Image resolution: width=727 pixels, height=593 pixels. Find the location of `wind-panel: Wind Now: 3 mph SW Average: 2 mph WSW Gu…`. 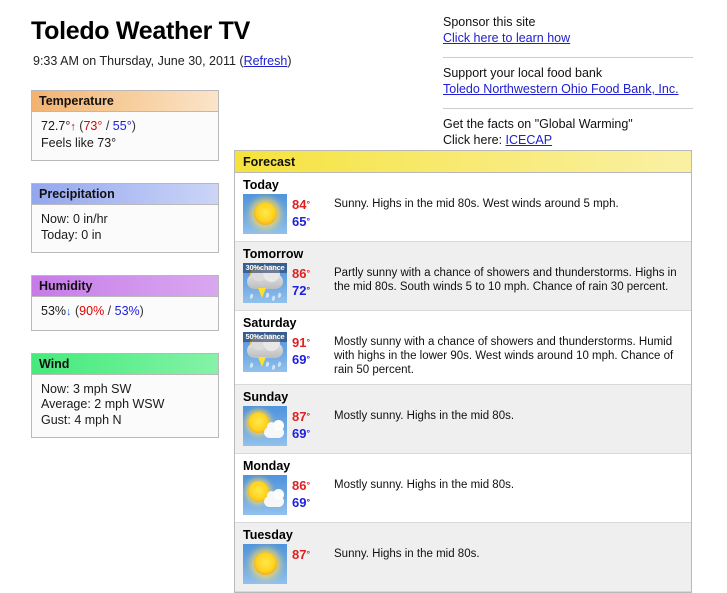

wind-panel: Wind Now: 3 mph SW Average: 2 mph WSW Gu… is located at coordinates (125, 395).